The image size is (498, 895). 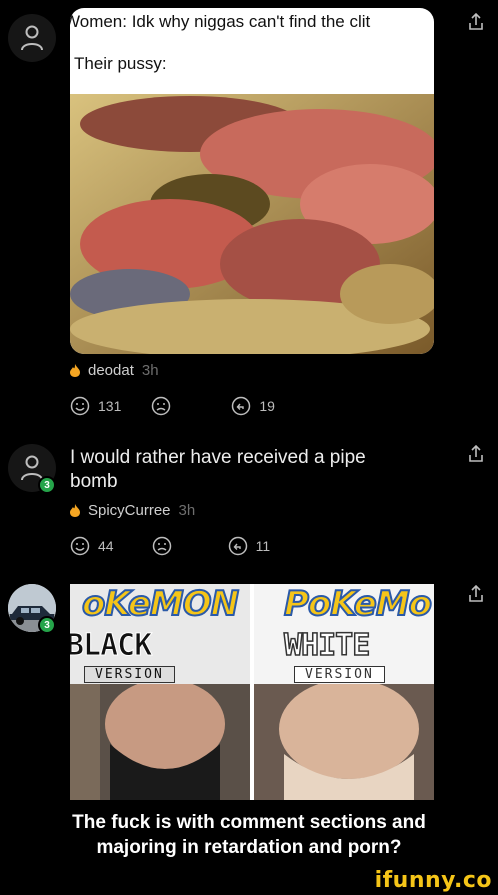 I want to click on post-author-name: deodat, so click(x=111, y=370).